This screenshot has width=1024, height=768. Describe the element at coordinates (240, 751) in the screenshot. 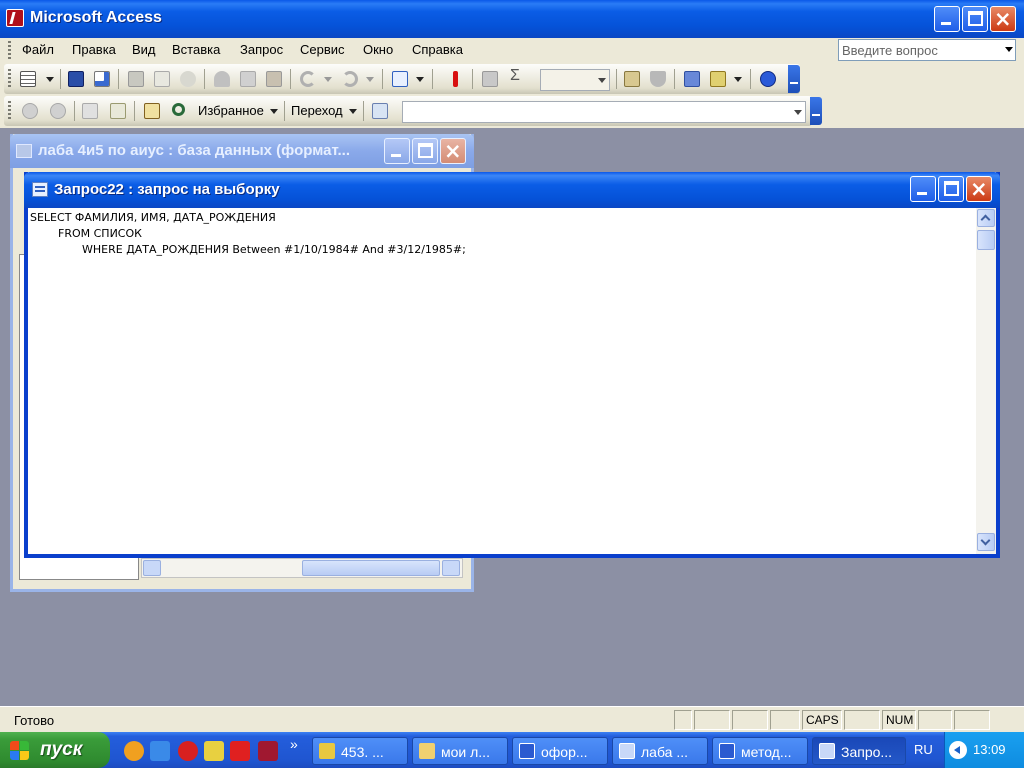

I see `acrobat-icon` at that location.